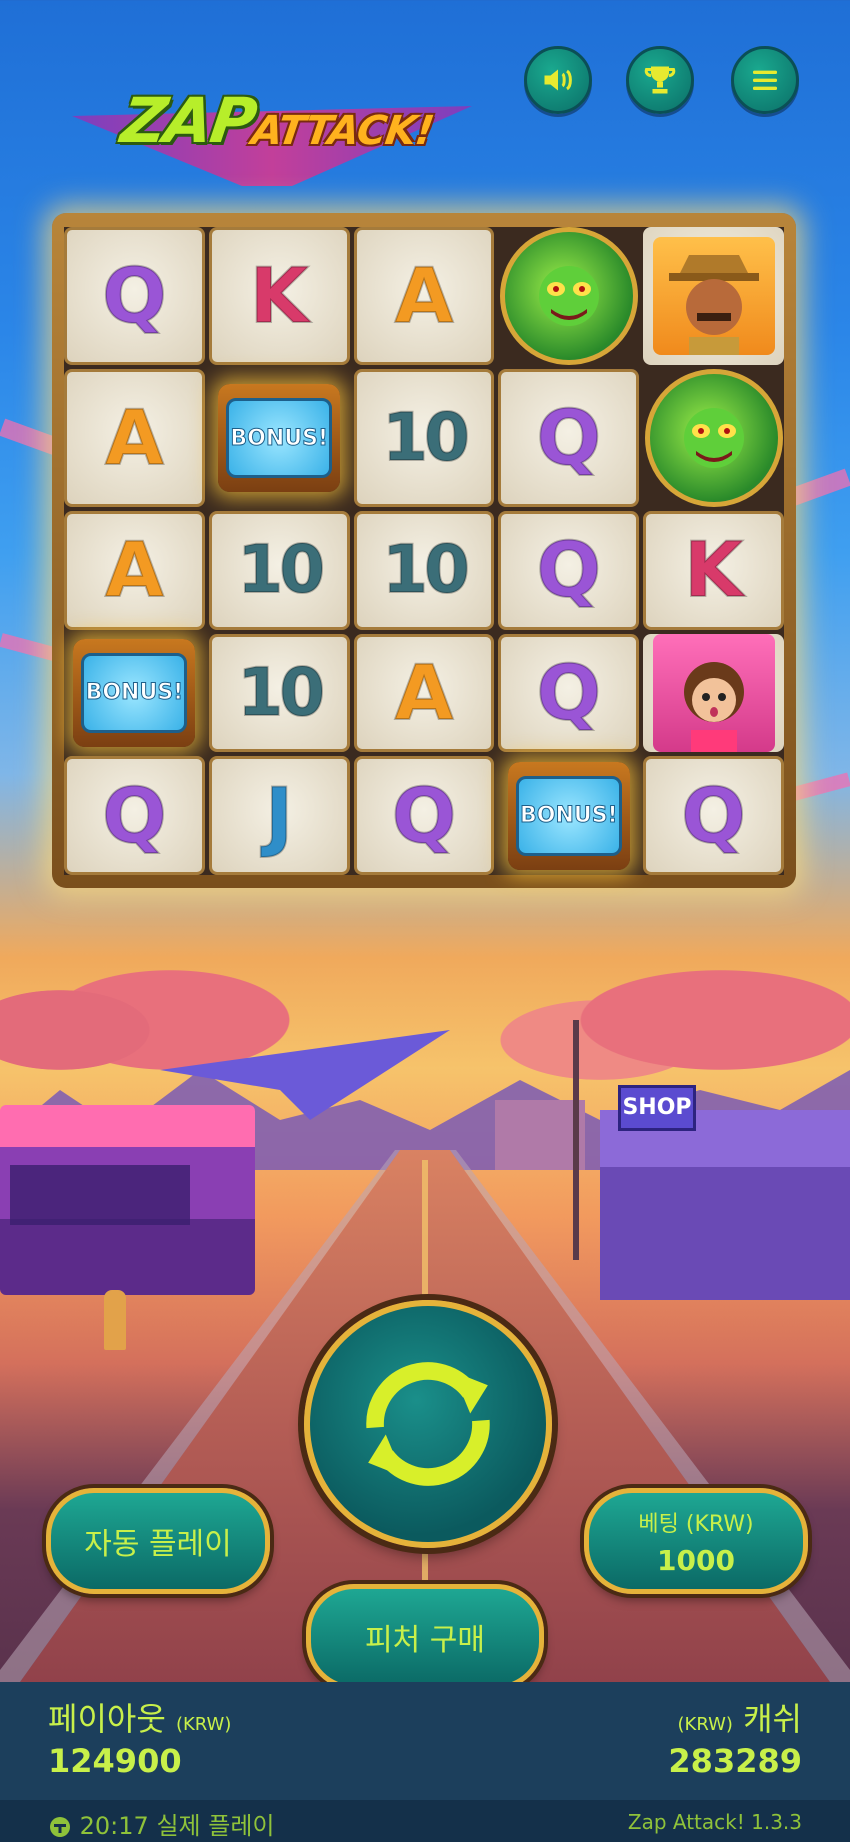  What do you see at coordinates (158, 1544) in the screenshot?
I see `autoplay-label: 자동 플레이` at bounding box center [158, 1544].